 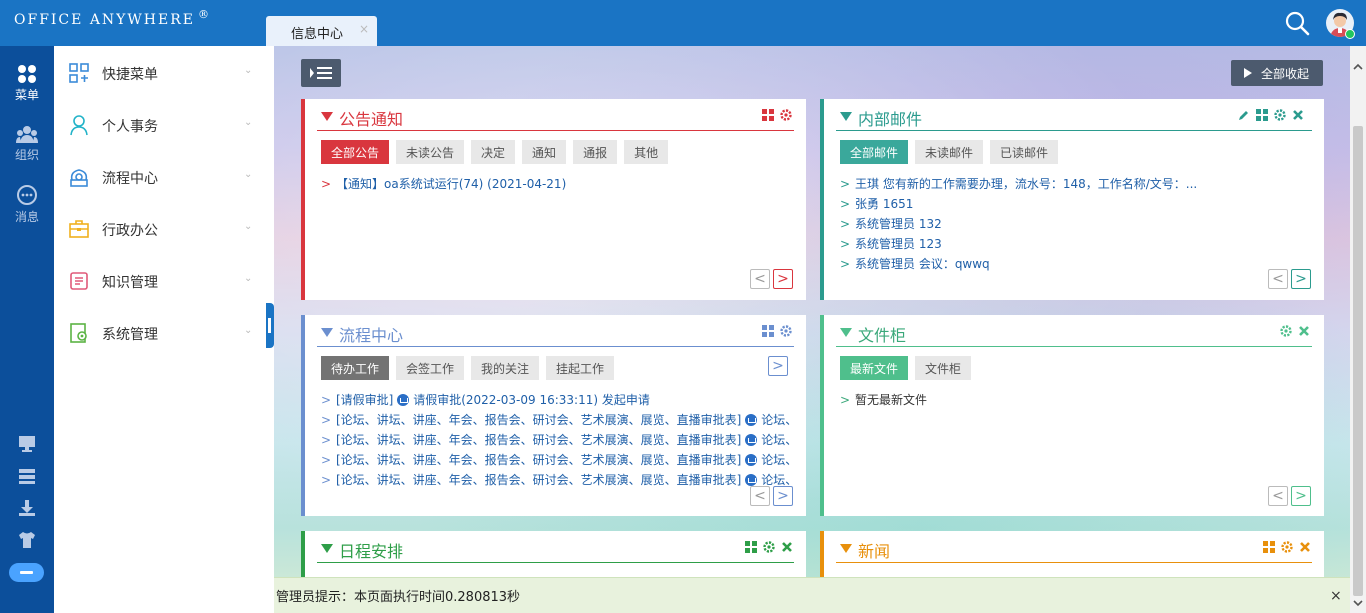 I want to click on server-icon, so click(x=27, y=476).